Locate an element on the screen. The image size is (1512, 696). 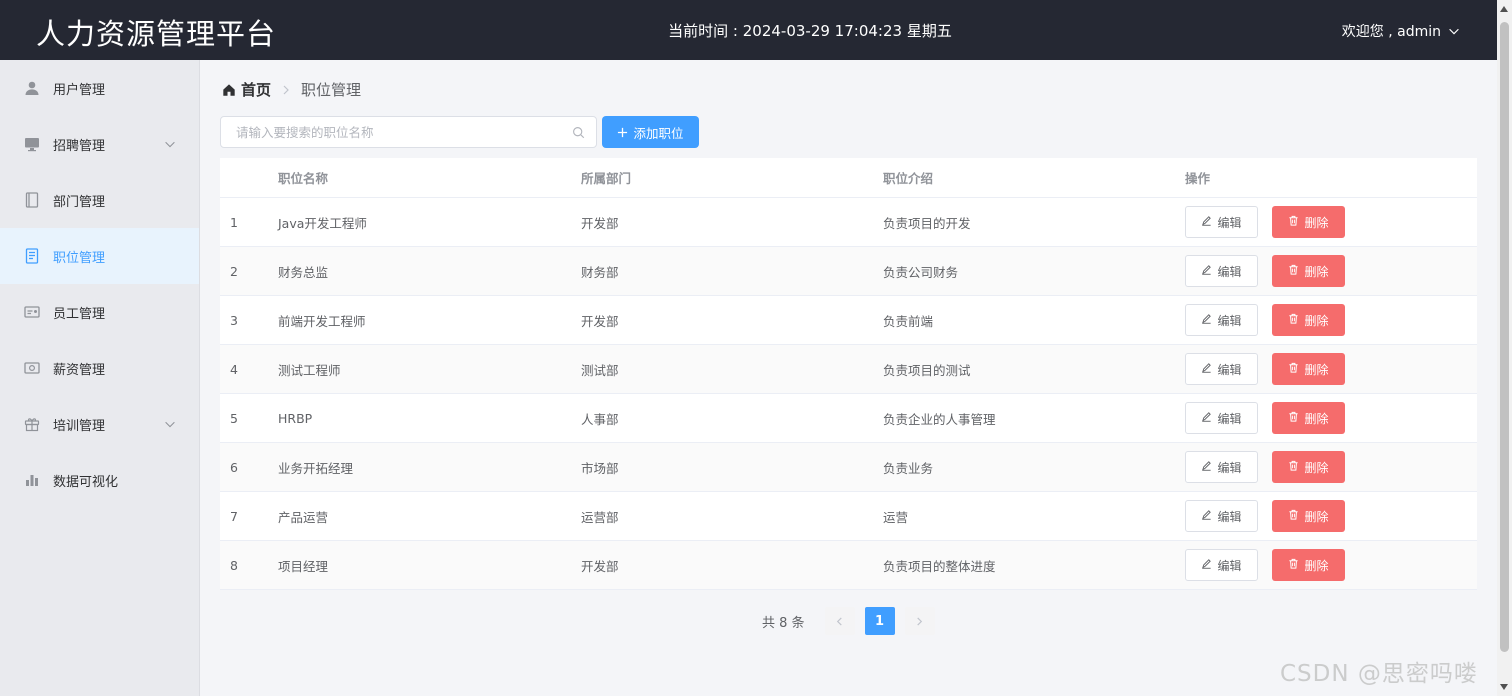
table-header: 职位名称 所属部门 职位介绍 操作 is located at coordinates (848, 178).